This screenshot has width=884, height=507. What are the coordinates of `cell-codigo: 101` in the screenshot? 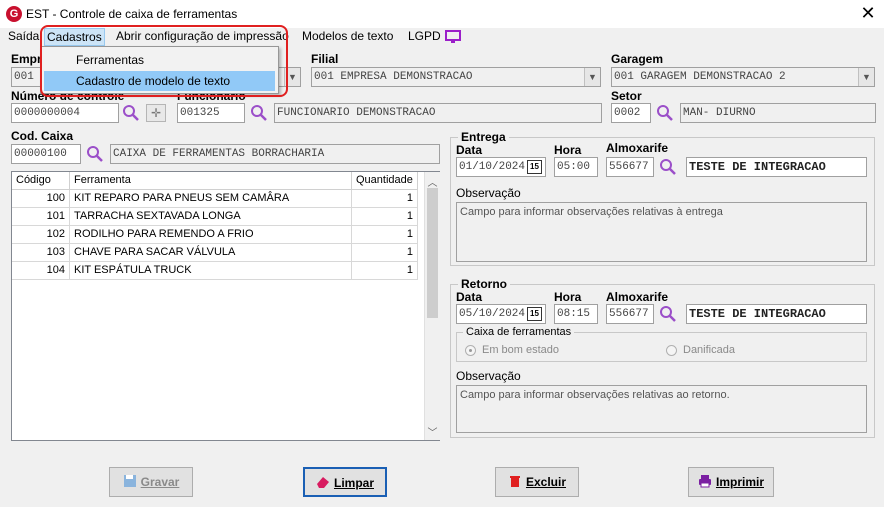 It's located at (41, 217).